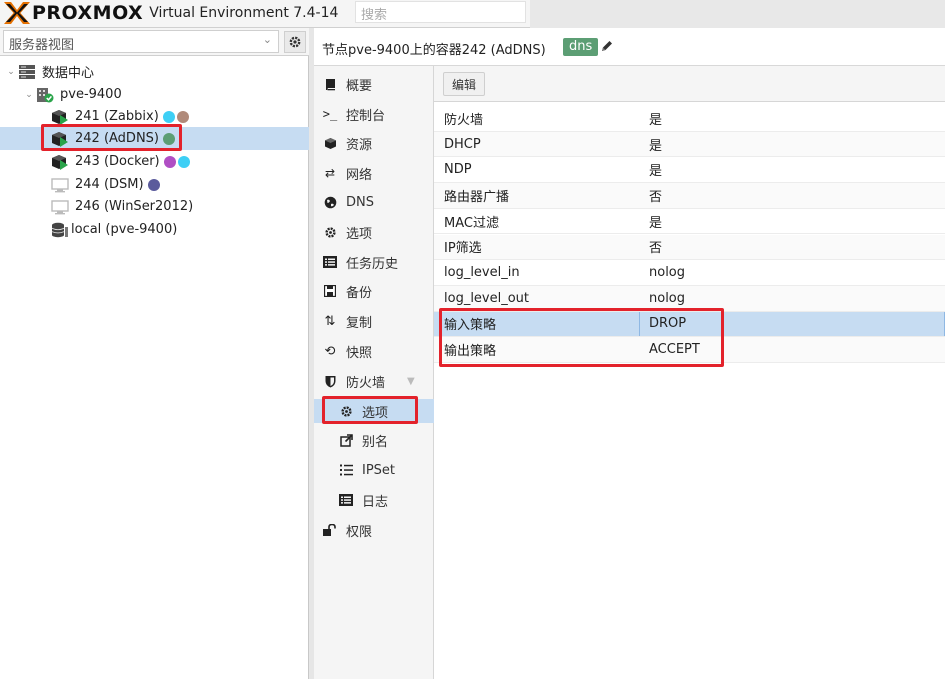 Image resolution: width=945 pixels, height=679 pixels. What do you see at coordinates (17, 13) in the screenshot?
I see `proxmox-x-icon` at bounding box center [17, 13].